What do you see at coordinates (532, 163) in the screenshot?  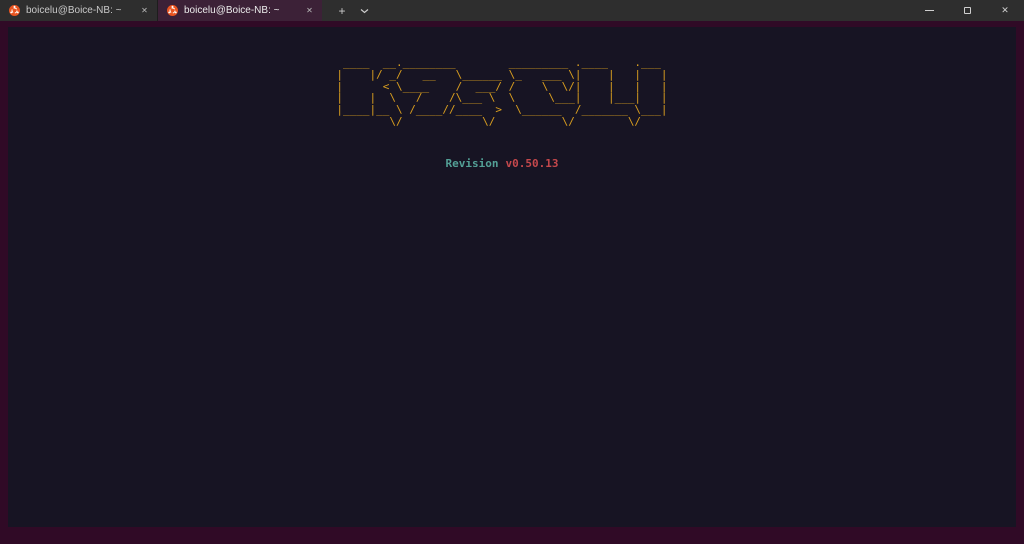 I see `revision-version: v0.50.13` at bounding box center [532, 163].